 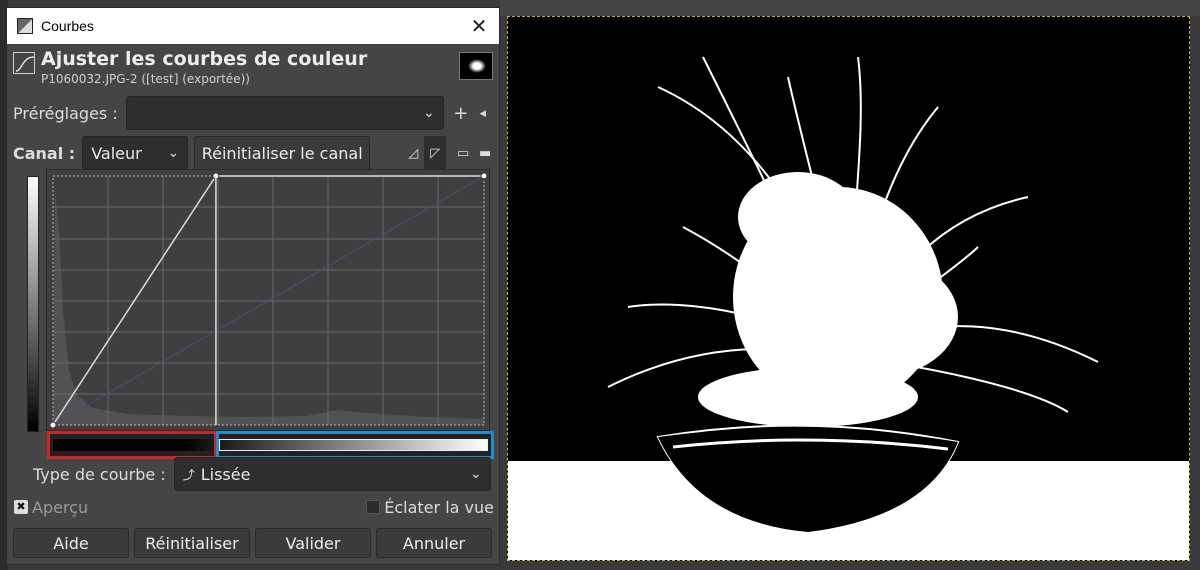 I want to click on split-view-label: Éclater la vue, so click(x=439, y=507).